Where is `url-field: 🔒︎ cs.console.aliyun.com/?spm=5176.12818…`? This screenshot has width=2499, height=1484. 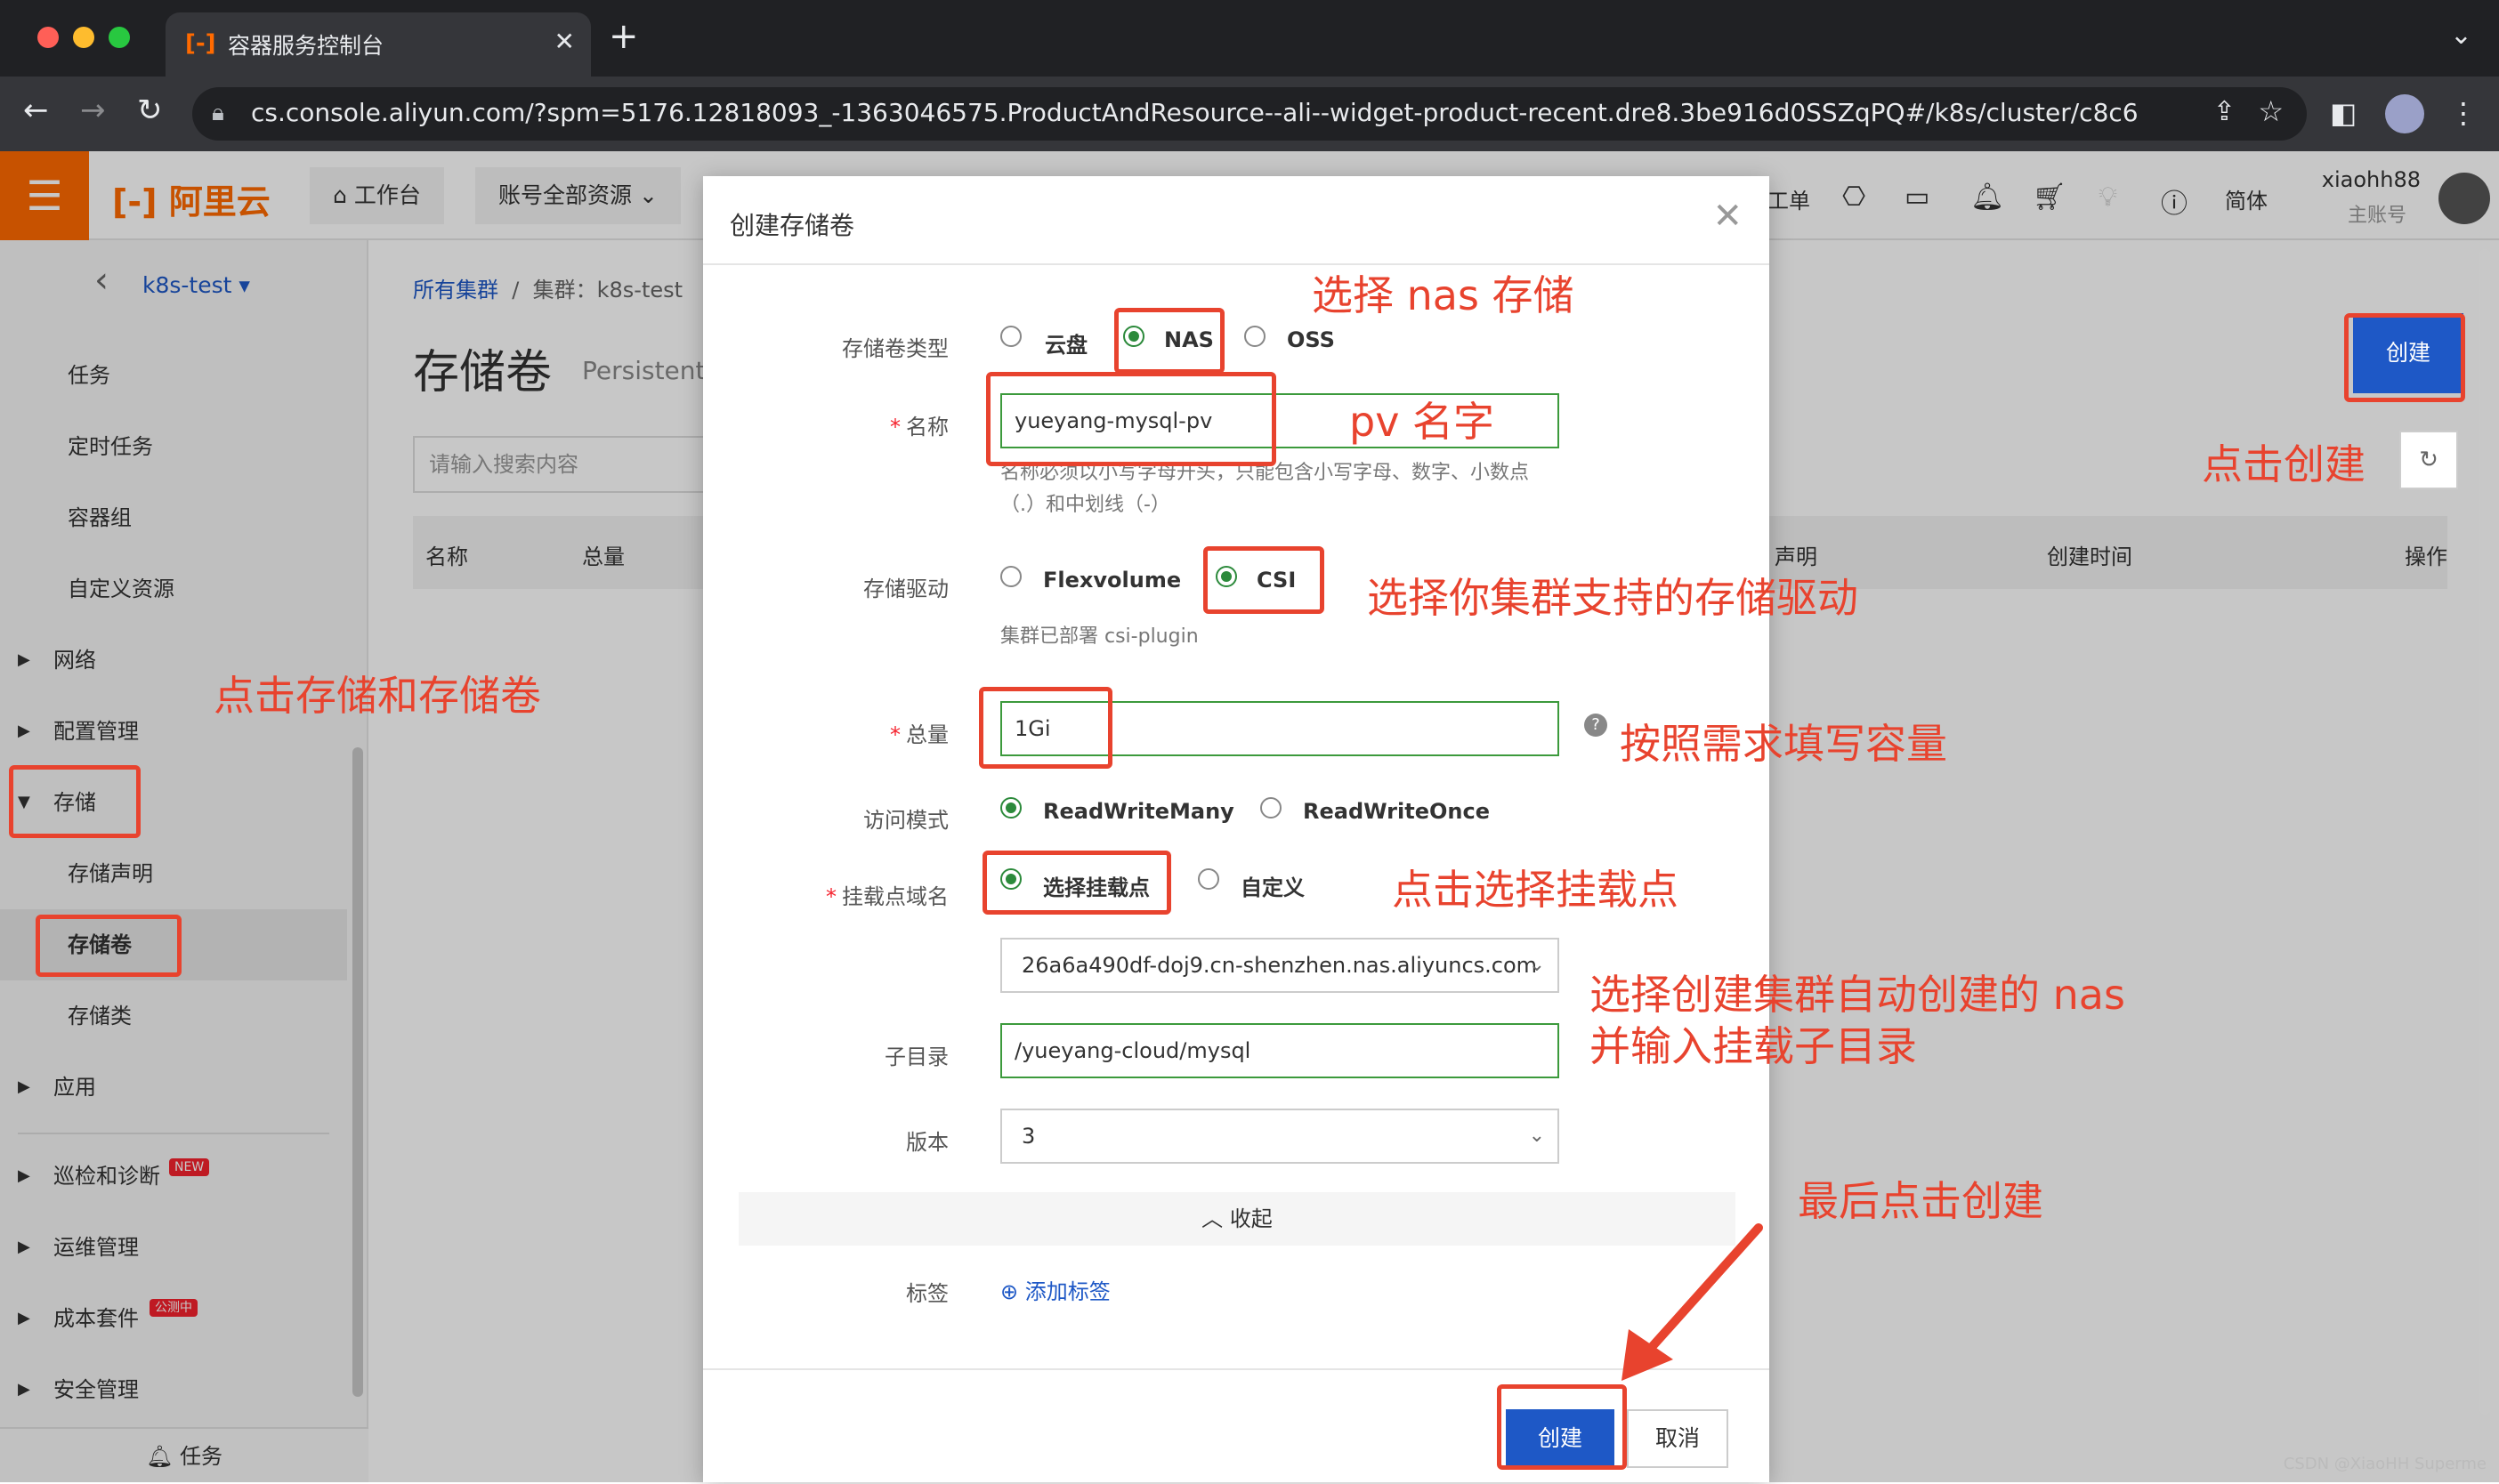
url-field: 🔒︎ cs.console.aliyun.com/?spm=5176.12818… is located at coordinates (1249, 114).